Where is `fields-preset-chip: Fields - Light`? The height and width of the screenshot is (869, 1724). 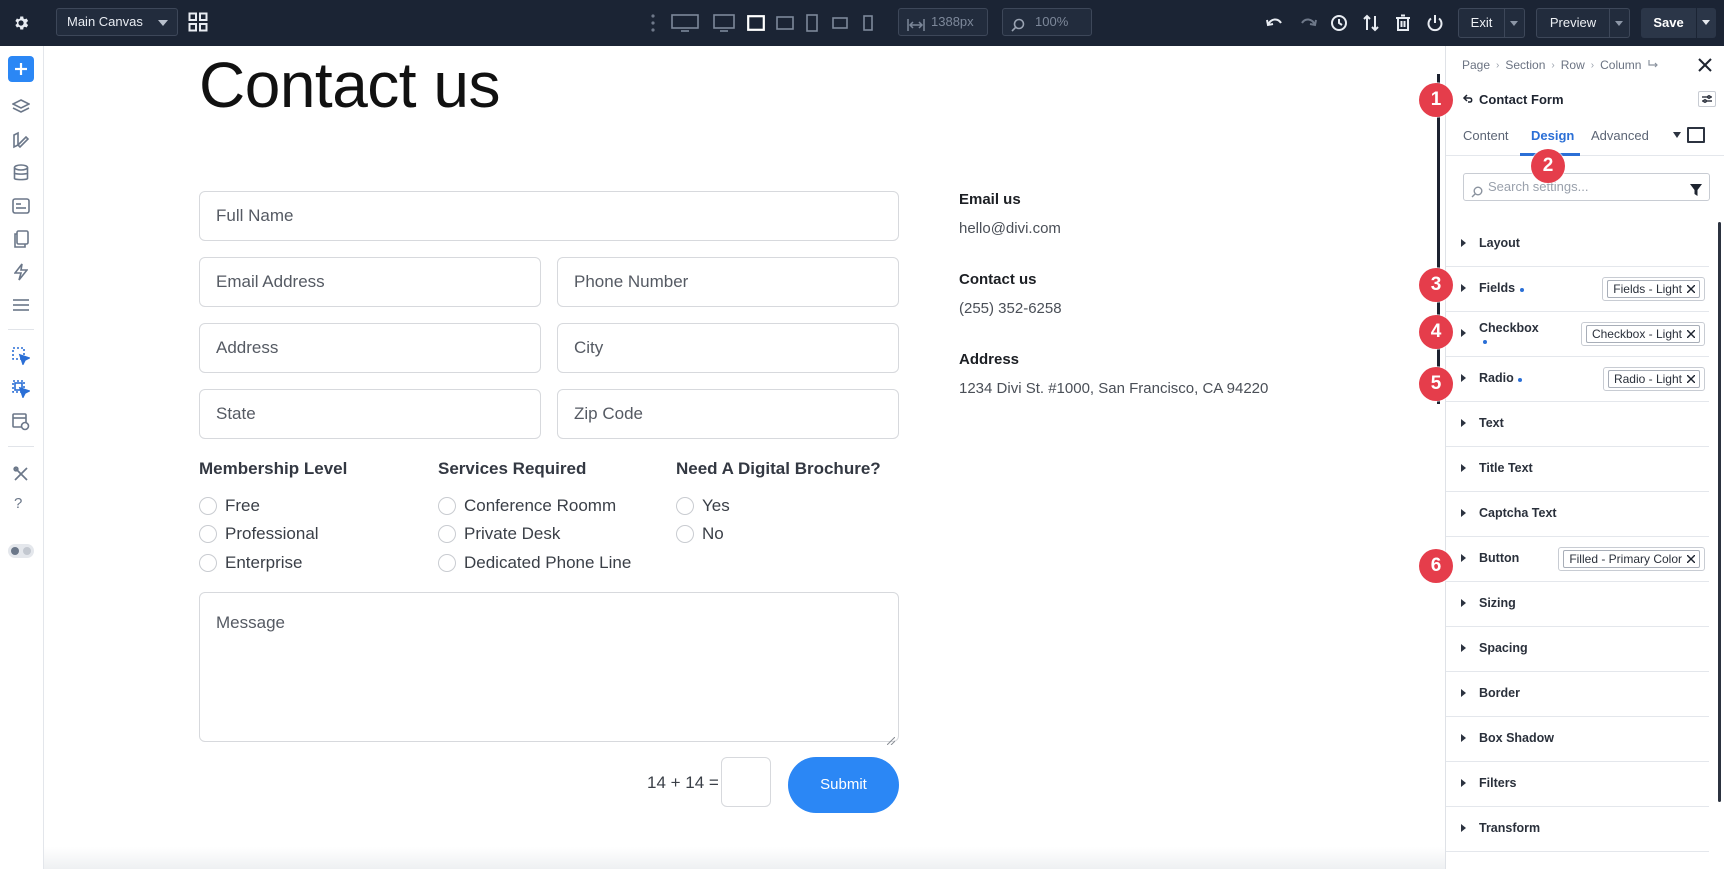 fields-preset-chip: Fields - Light is located at coordinates (1653, 289).